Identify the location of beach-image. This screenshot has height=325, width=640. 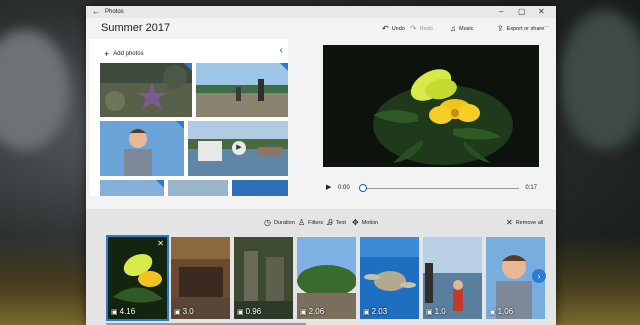
(242, 90).